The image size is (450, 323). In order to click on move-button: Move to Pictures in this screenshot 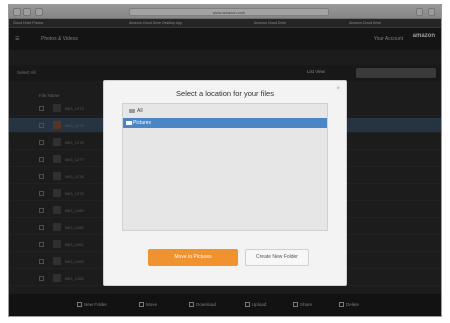, I will do `click(193, 257)`.